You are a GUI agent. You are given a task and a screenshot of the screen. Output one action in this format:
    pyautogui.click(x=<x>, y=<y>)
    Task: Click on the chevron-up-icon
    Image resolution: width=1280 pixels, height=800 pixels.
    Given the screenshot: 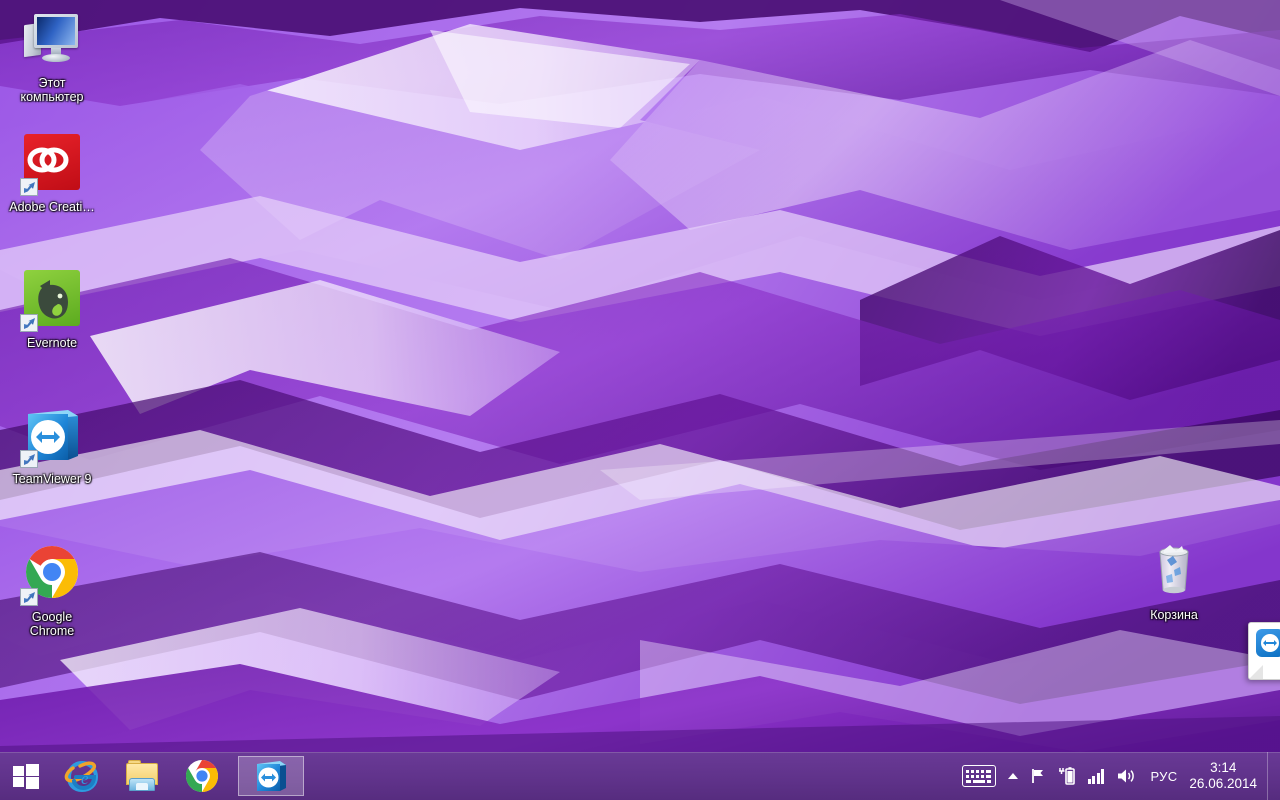 What is the action you would take?
    pyautogui.click(x=1012, y=776)
    